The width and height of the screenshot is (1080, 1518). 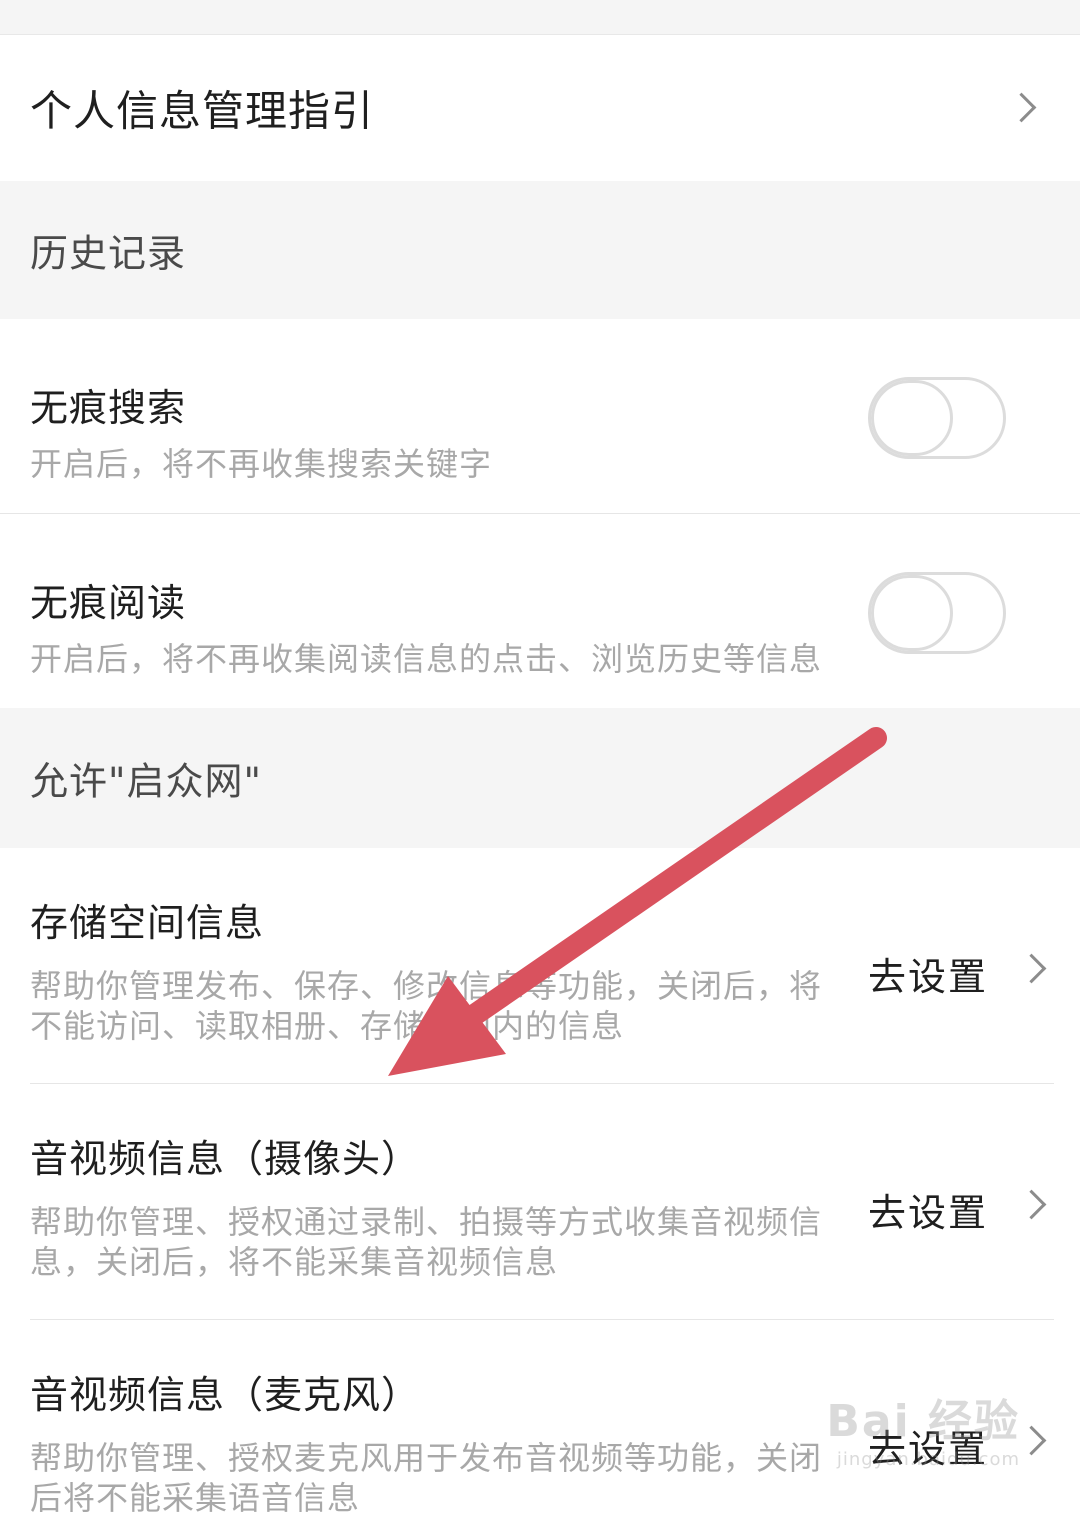 I want to click on microphone-permission-desc: 帮助你管理、授权麦克风用于发布音视频等功能，关闭后将不能采集语音信息, so click(x=426, y=1478).